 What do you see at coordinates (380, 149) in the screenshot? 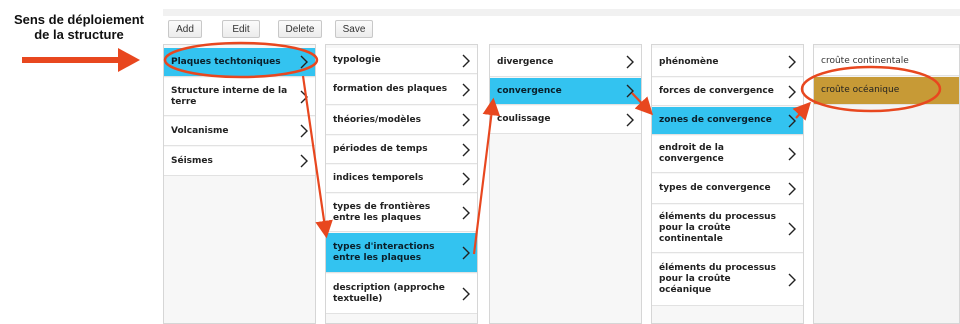
I see `item-label: périodes de temps` at bounding box center [380, 149].